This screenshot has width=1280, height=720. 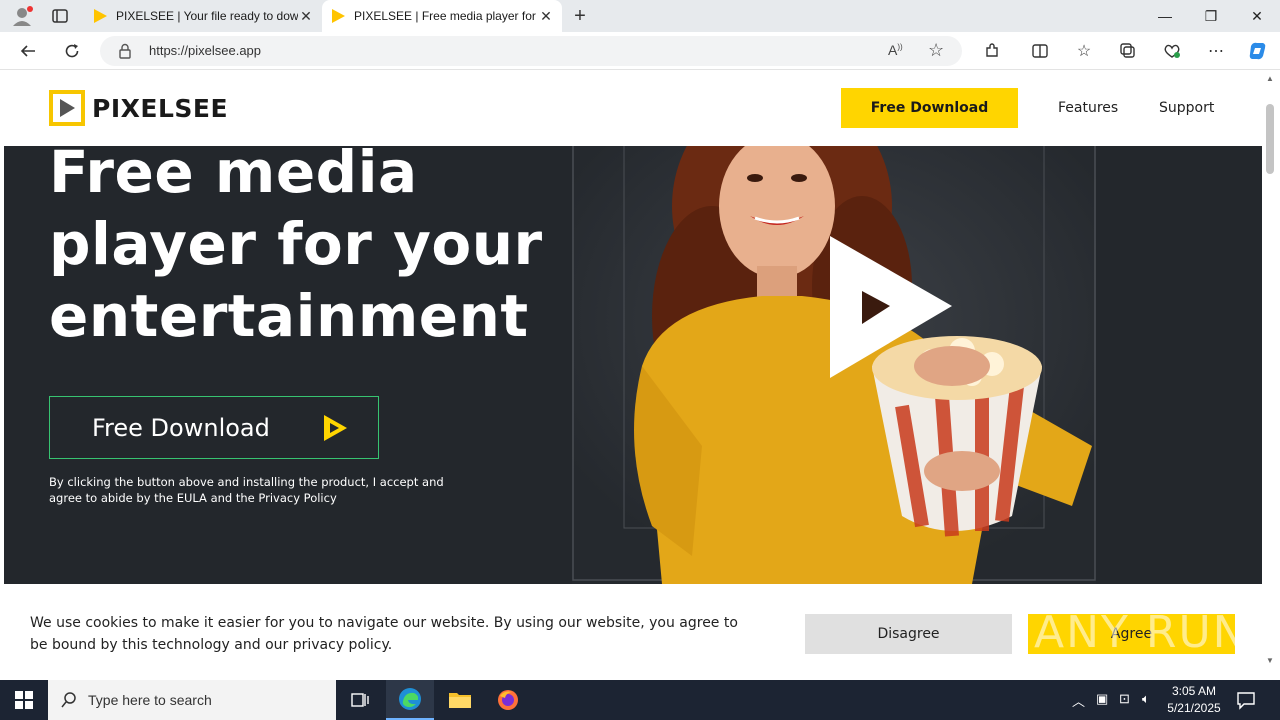 What do you see at coordinates (360, 700) in the screenshot?
I see `task-view-icon` at bounding box center [360, 700].